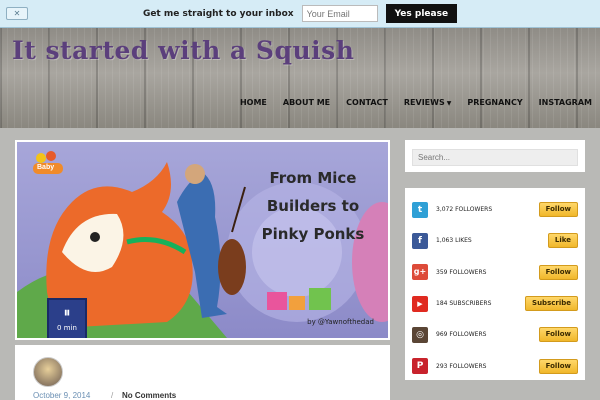  Describe the element at coordinates (495, 240) in the screenshot. I see `social-row-facebook: f 1,063 LIKES Like` at that location.